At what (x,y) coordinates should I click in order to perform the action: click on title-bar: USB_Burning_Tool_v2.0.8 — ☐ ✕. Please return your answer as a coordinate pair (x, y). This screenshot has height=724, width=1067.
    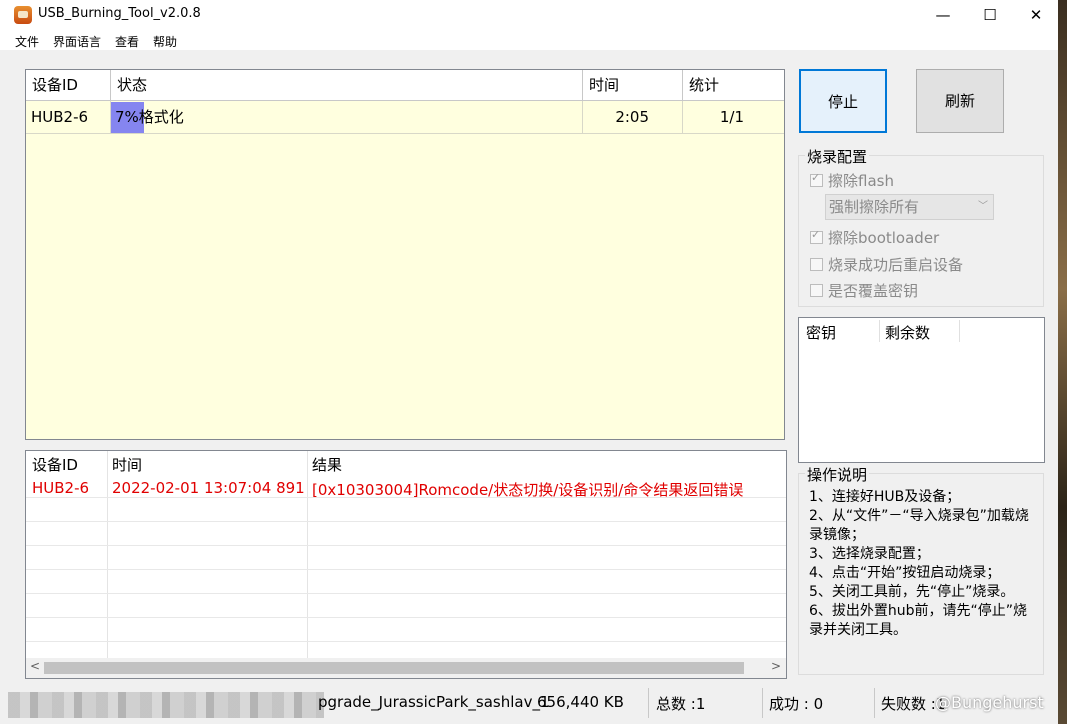
    Looking at the image, I should click on (529, 15).